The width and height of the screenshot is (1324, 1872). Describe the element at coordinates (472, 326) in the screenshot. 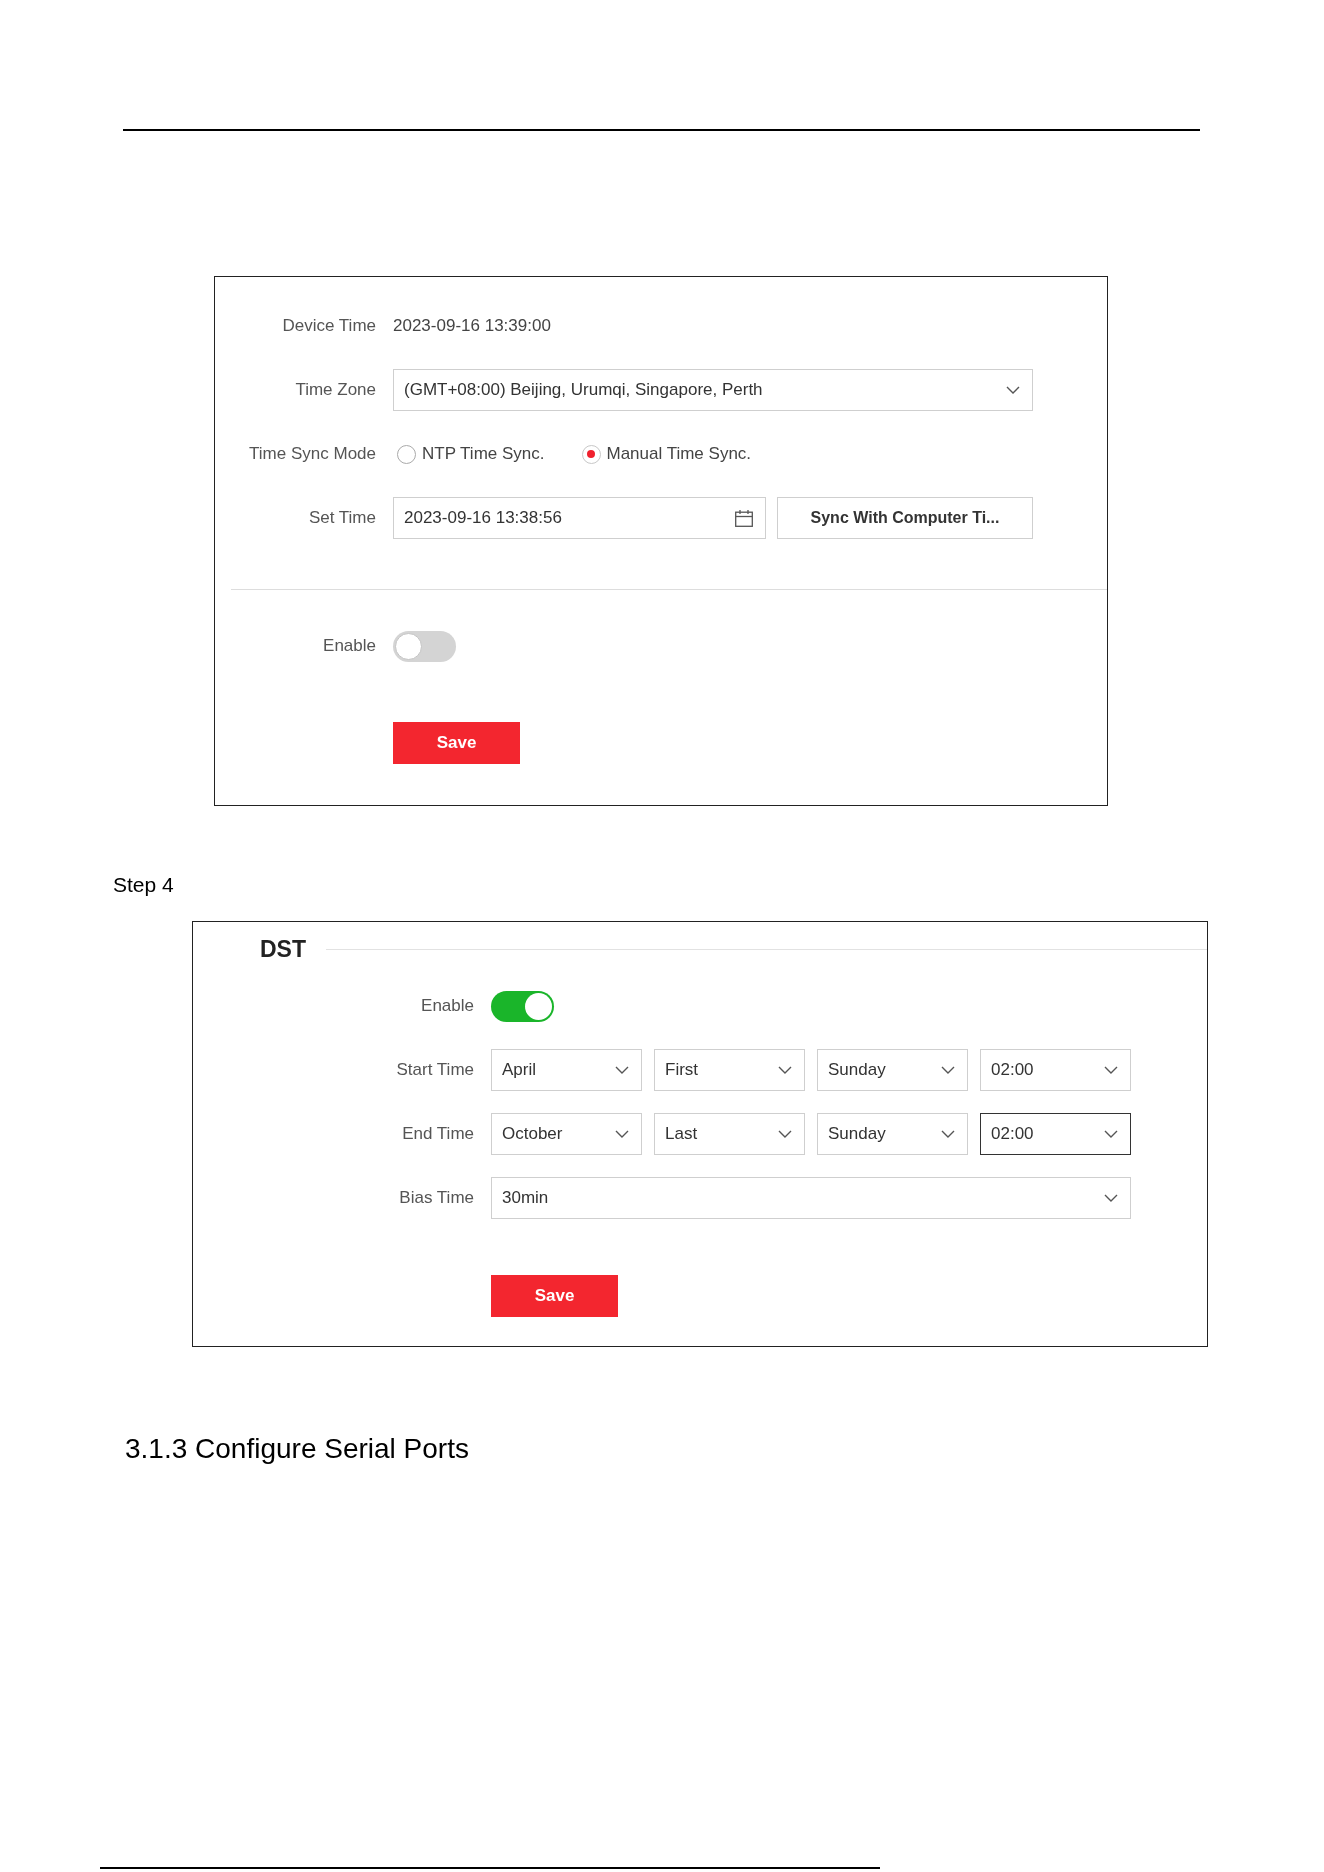

I see `device-time-value: 2023-09-16 13:39:00` at that location.